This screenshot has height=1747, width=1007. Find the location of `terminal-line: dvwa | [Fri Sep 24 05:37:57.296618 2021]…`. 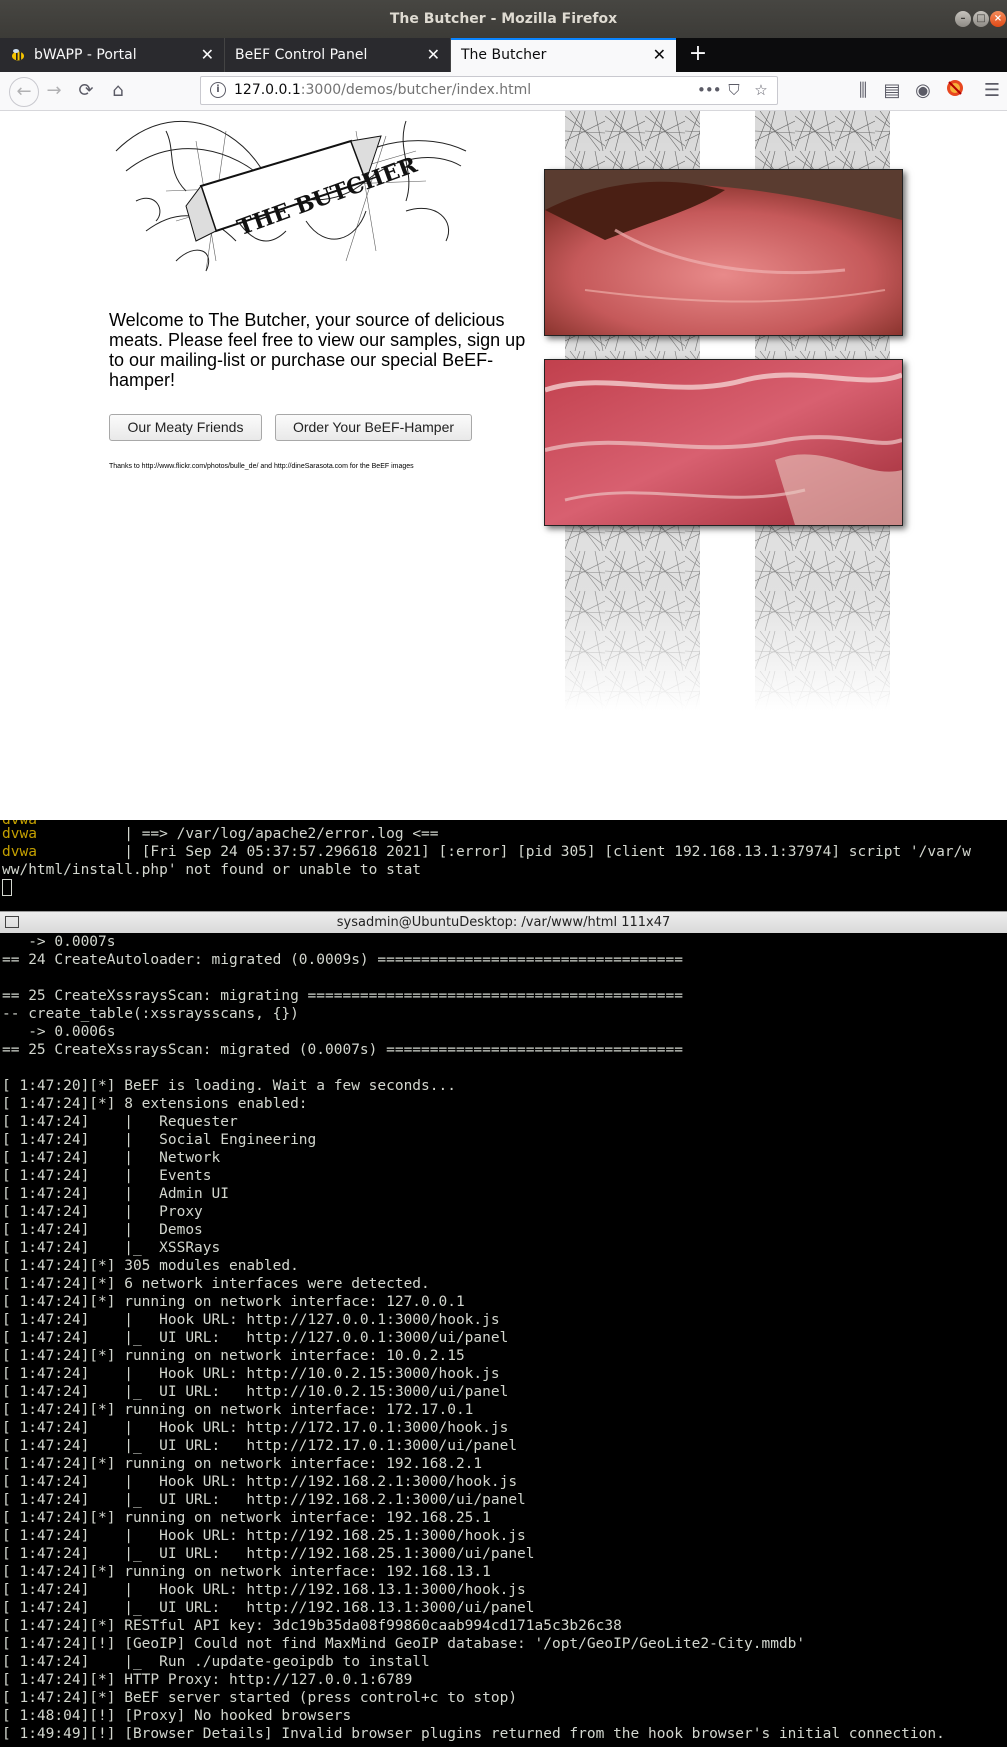

terminal-line: dvwa | [Fri Sep 24 05:37:57.296618 2021]… is located at coordinates (487, 852).